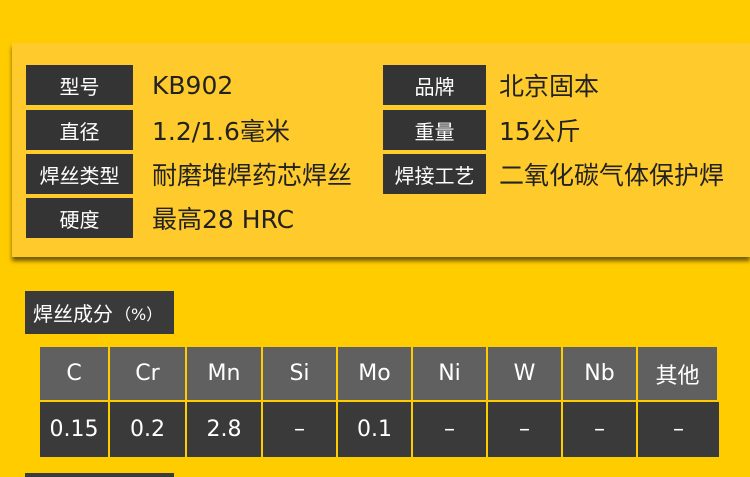 This screenshot has height=477, width=750. What do you see at coordinates (73, 314) in the screenshot?
I see `composition-title-text: 焊丝成分` at bounding box center [73, 314].